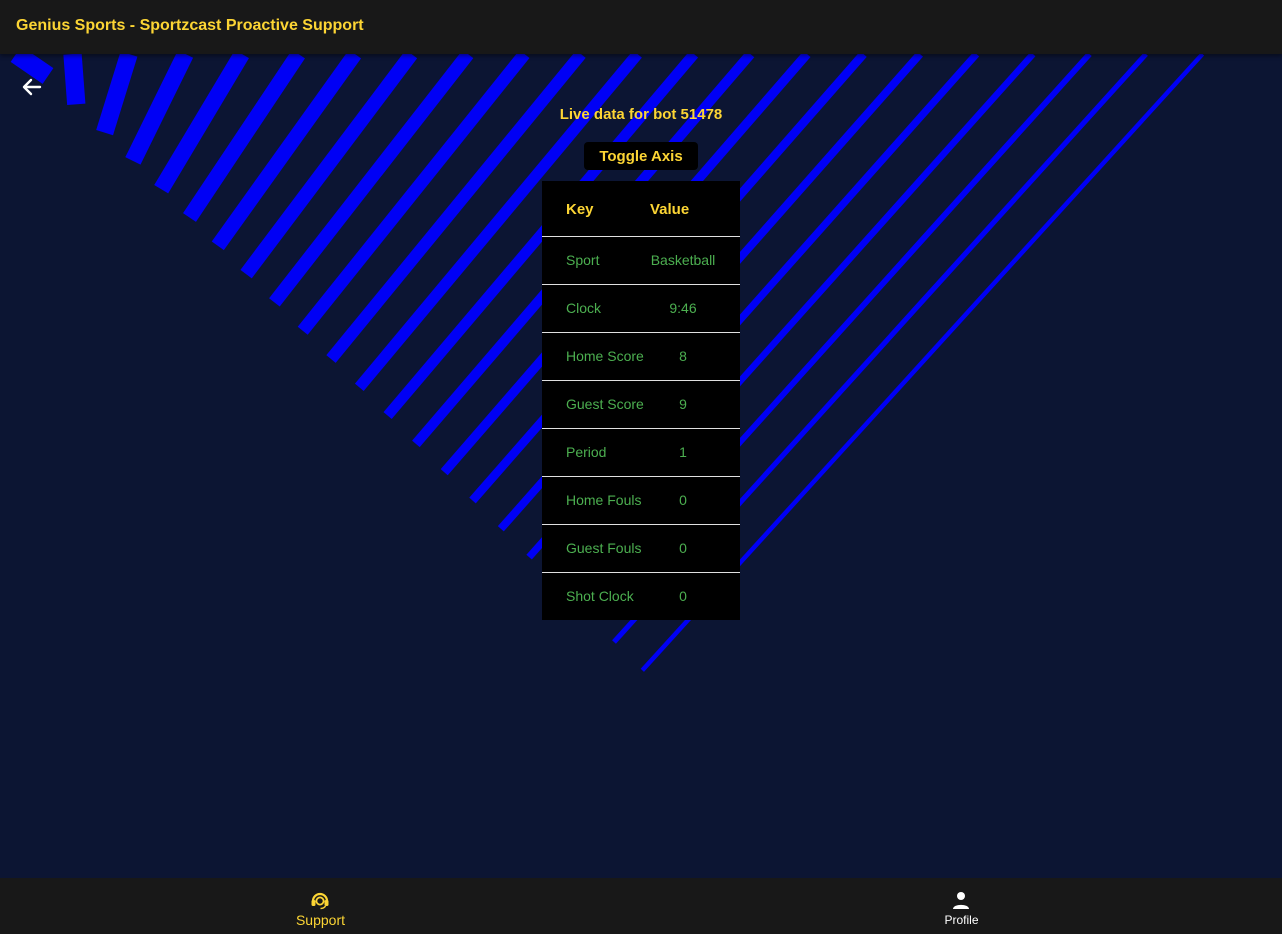 This screenshot has width=1282, height=934. I want to click on row-key: Home Score, so click(605, 356).